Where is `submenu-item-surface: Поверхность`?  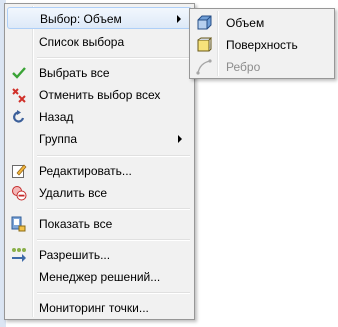
submenu-item-surface: Поверхность is located at coordinates (262, 45).